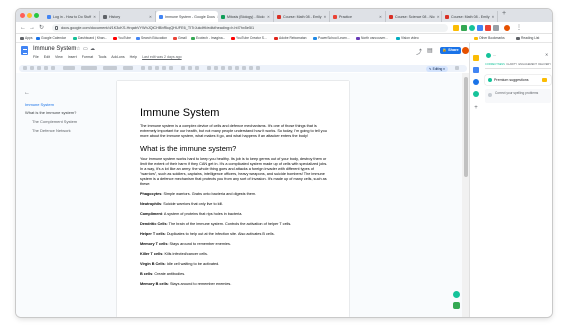 This screenshot has height=326, width=567. Describe the element at coordinates (519, 28) in the screenshot. I see `more-vertical-icon: ⋮` at that location.